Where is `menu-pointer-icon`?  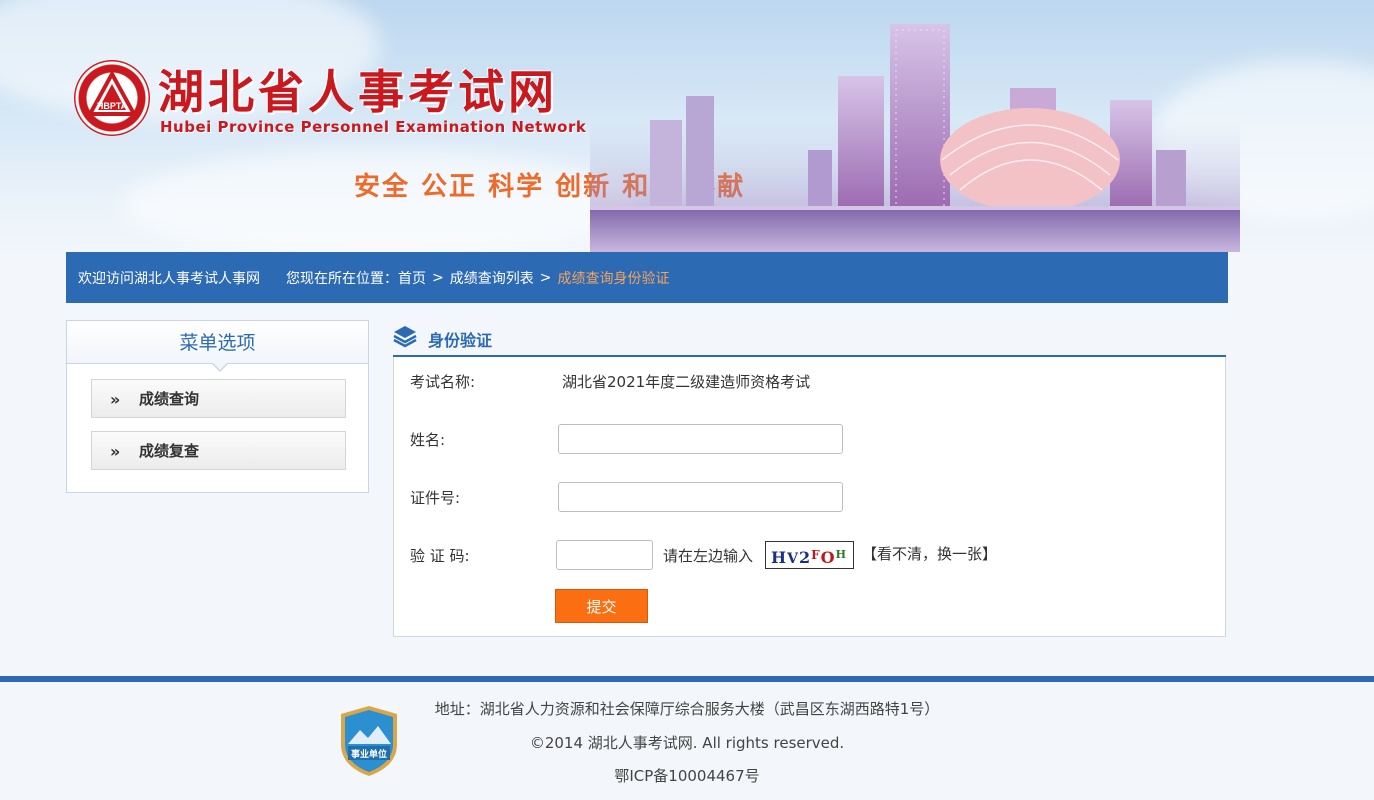
menu-pointer-icon is located at coordinates (220, 367).